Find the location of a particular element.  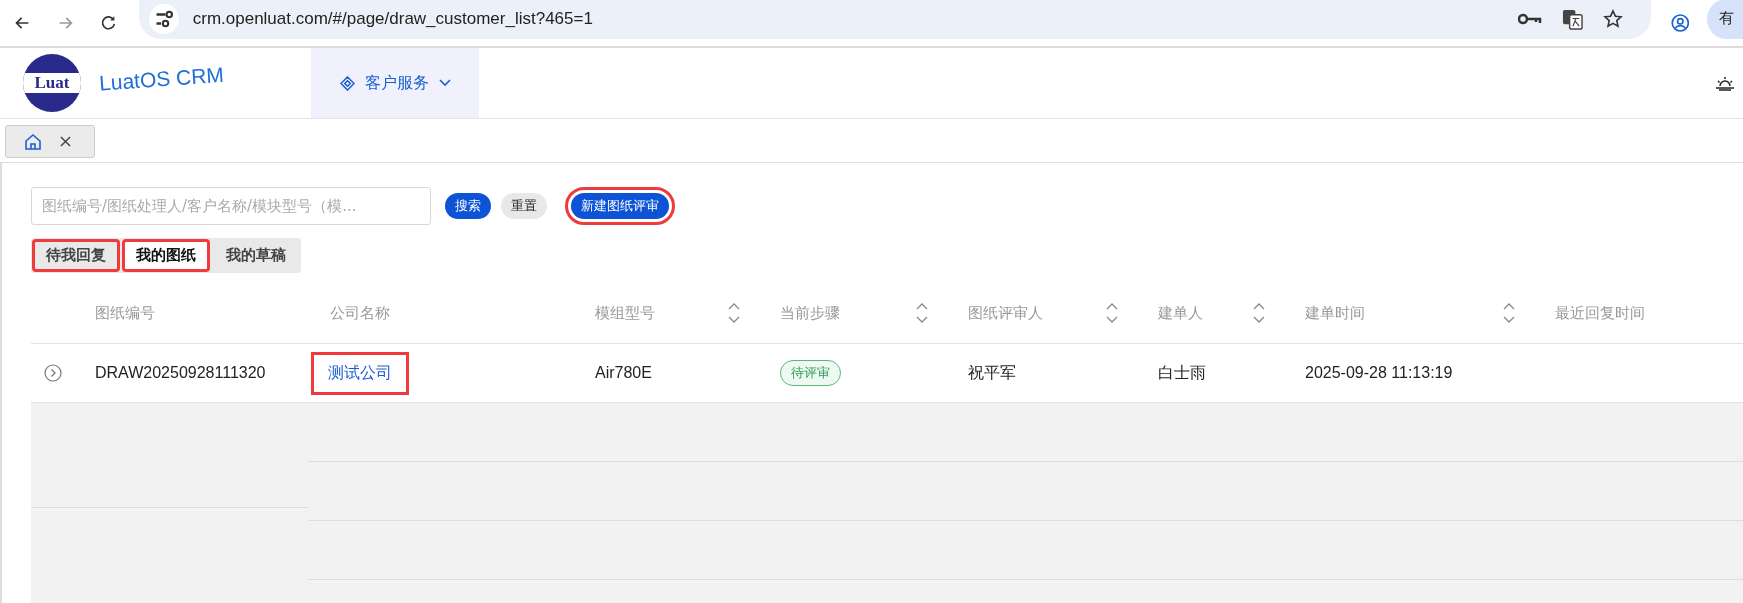

table-cell-text: 白士雨 is located at coordinates (1182, 372).